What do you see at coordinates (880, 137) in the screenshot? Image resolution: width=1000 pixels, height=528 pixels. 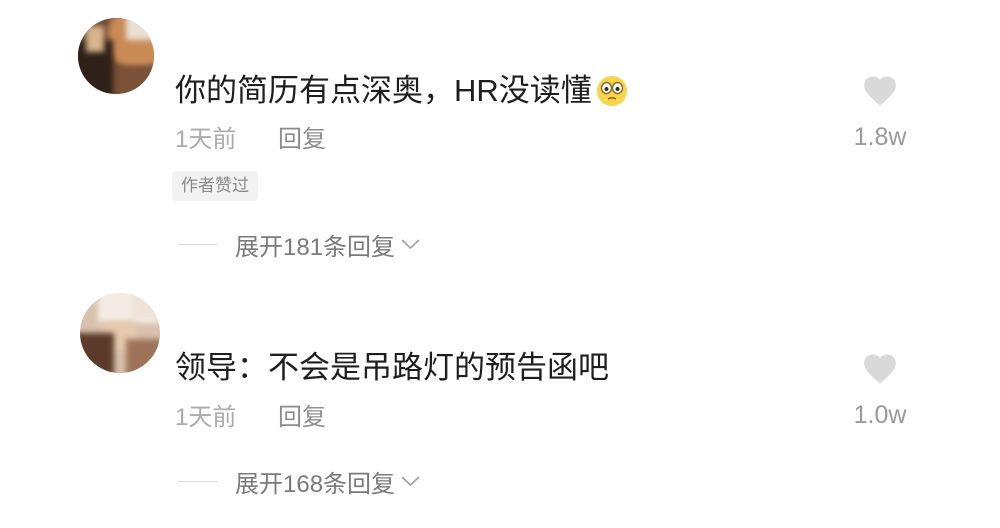 I see `like-count: 1.8w` at bounding box center [880, 137].